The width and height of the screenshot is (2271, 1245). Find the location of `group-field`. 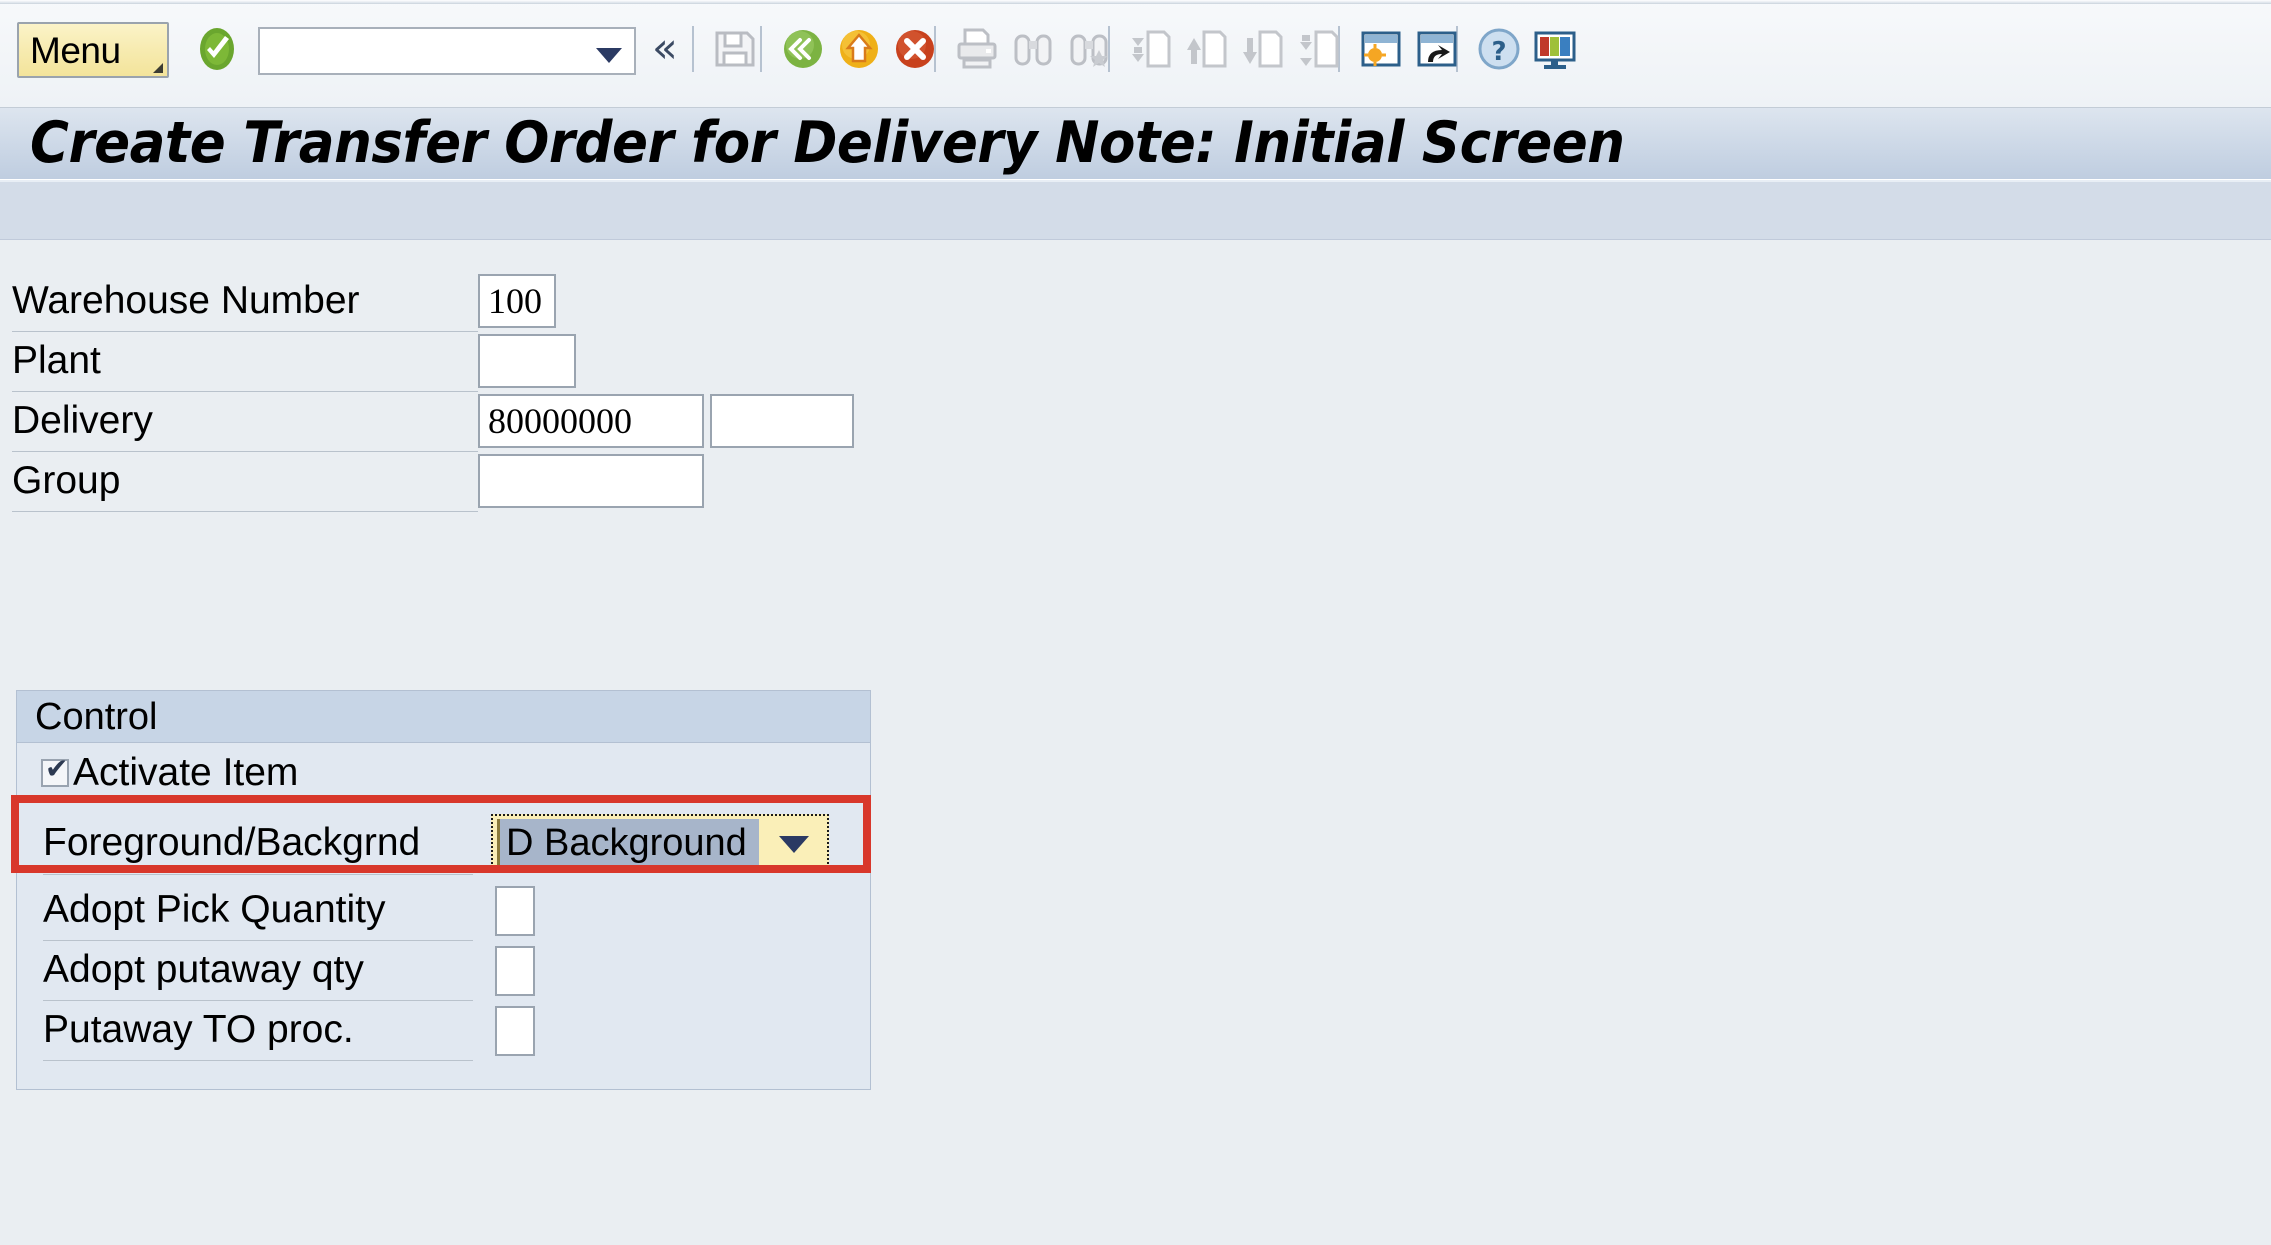

group-field is located at coordinates (591, 481).